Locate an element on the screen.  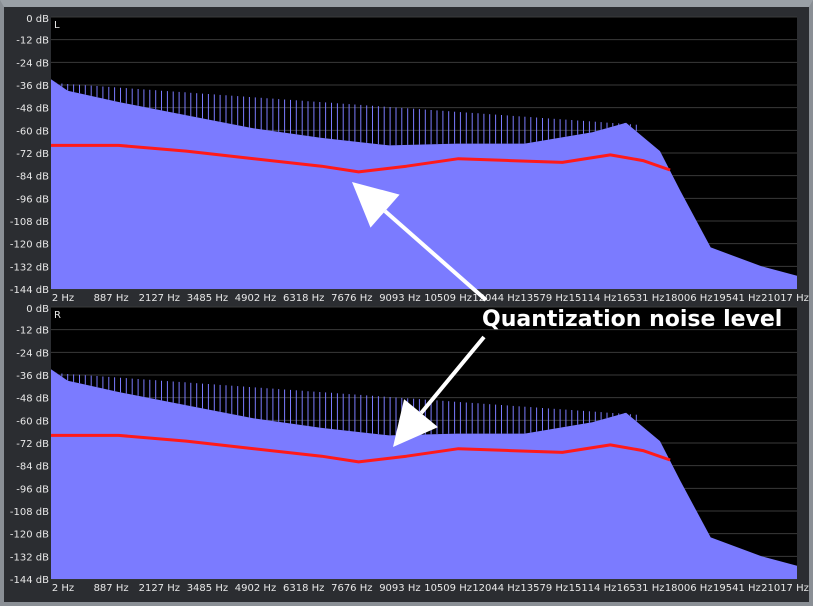
x-tick-label: 12044 Hz is located at coordinates (496, 588).